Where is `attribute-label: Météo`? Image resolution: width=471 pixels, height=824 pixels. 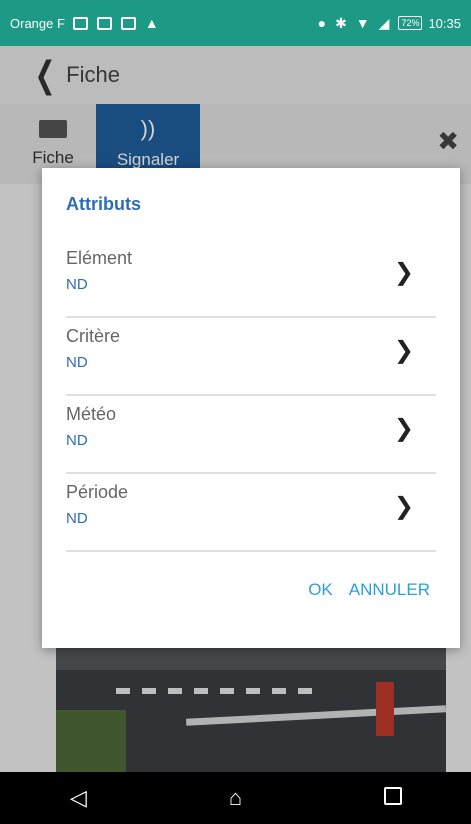 attribute-label: Météo is located at coordinates (91, 414).